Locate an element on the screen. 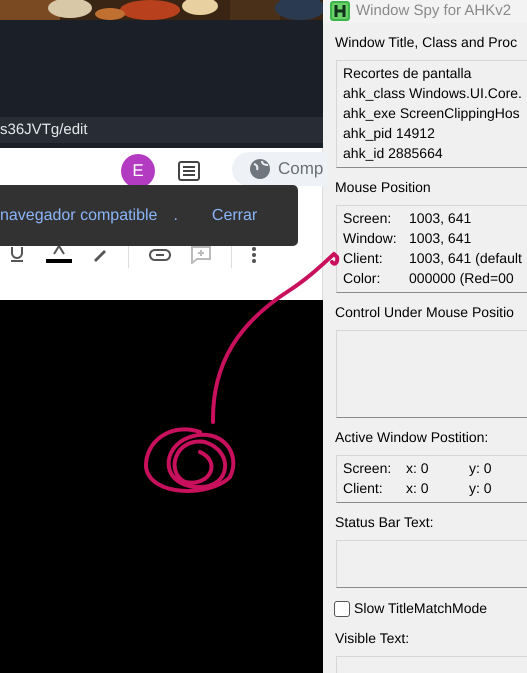  pen-icon is located at coordinates (100, 255).